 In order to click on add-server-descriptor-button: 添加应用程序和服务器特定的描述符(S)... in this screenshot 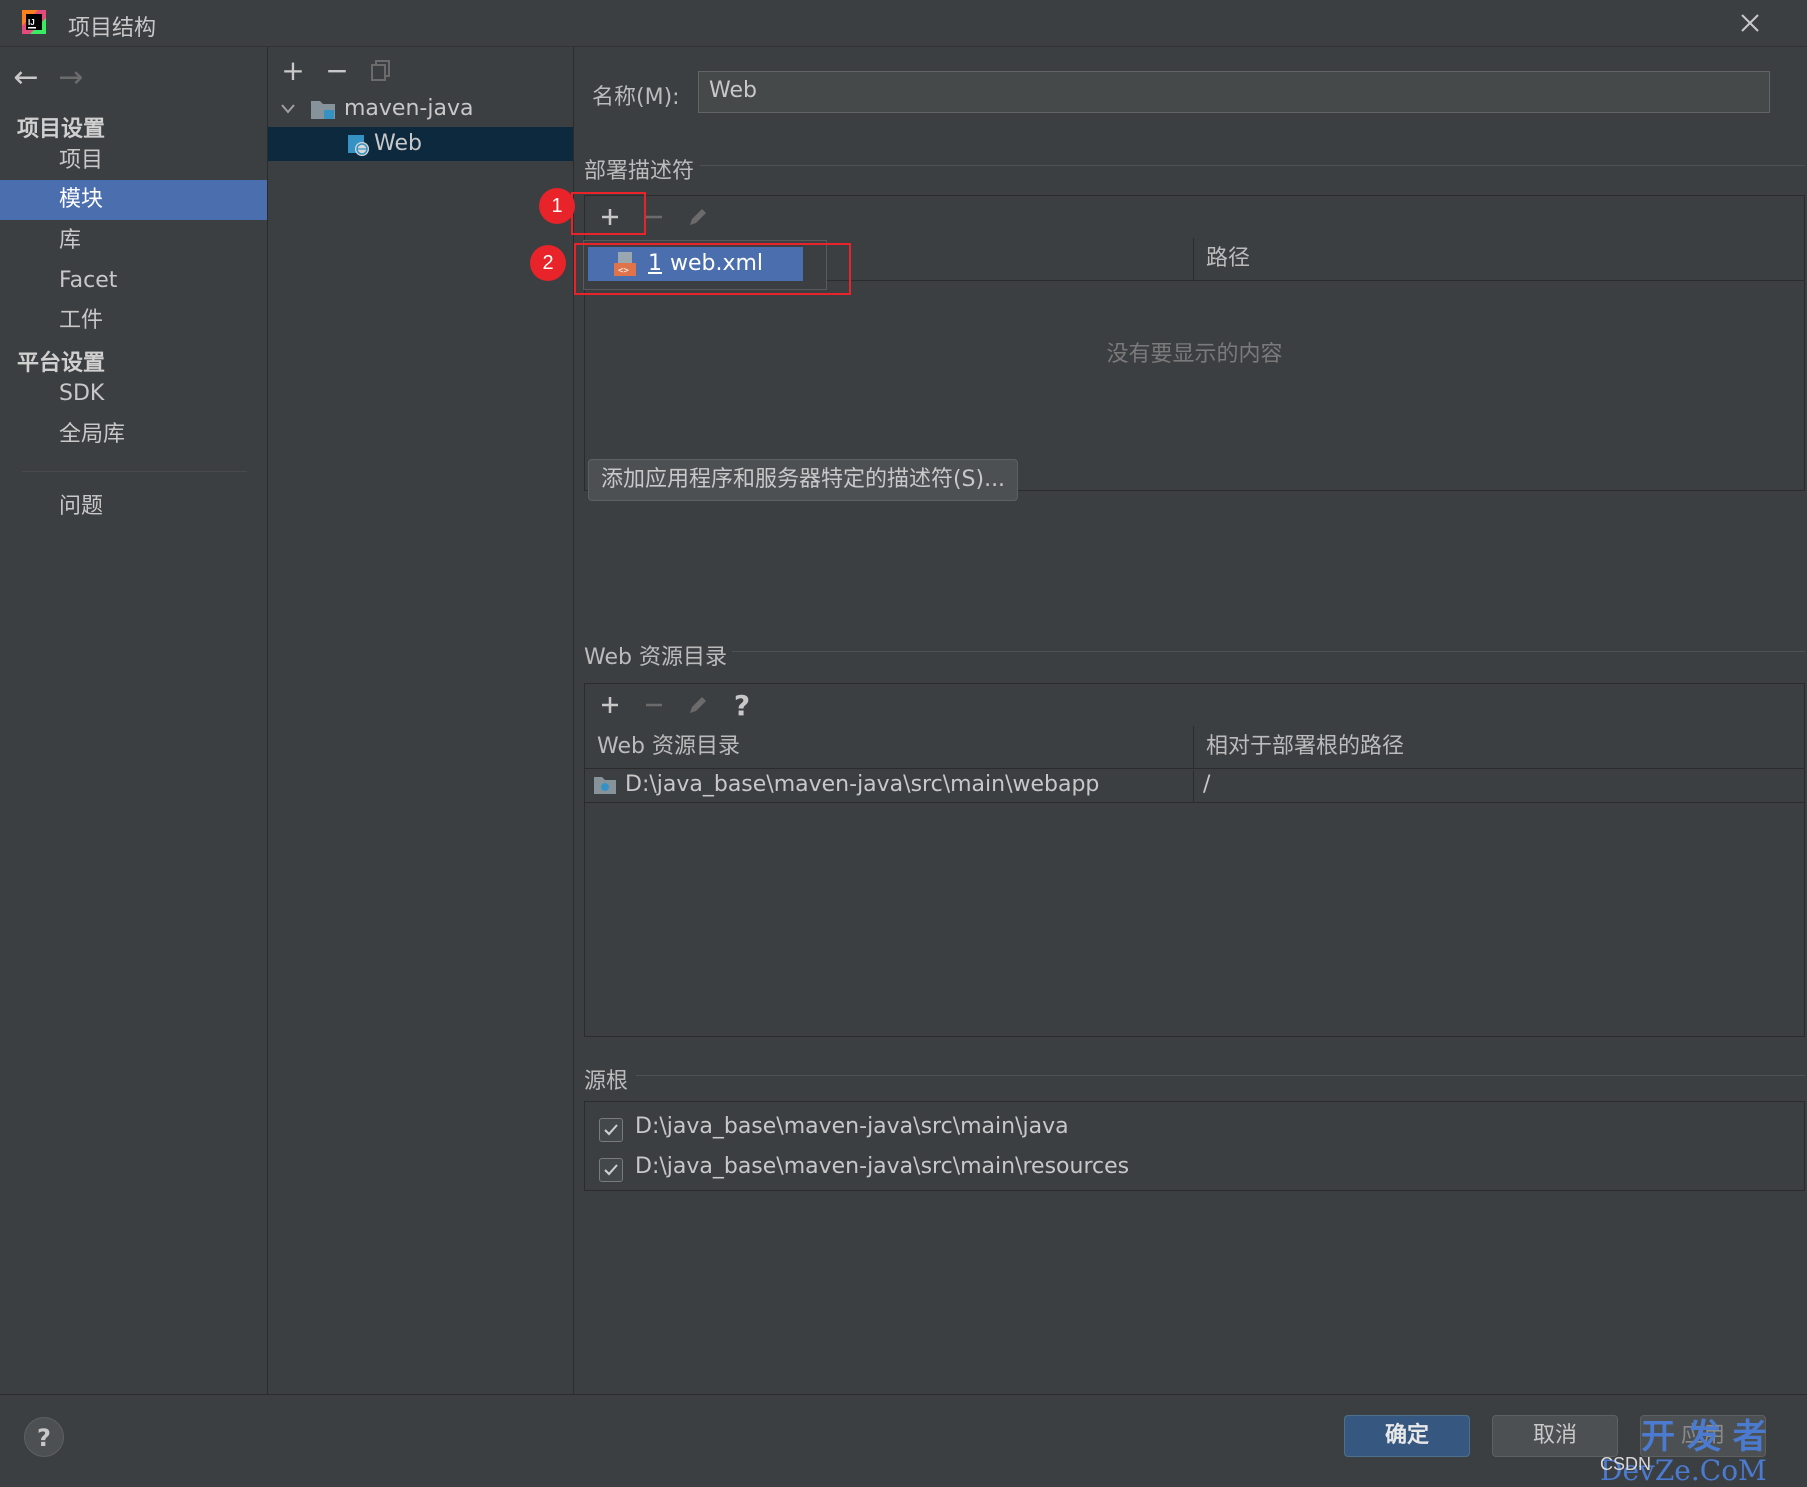, I will do `click(803, 480)`.